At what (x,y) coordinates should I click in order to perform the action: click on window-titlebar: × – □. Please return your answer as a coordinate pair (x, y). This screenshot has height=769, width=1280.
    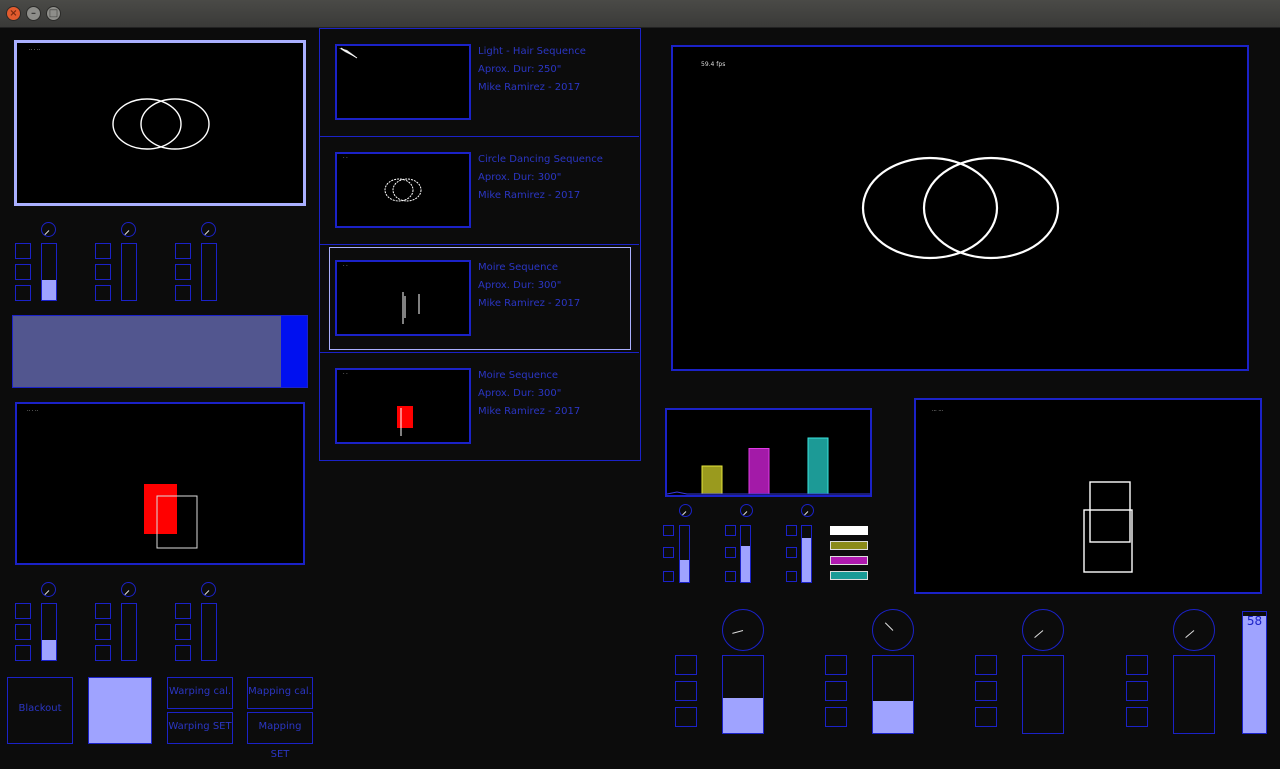
    Looking at the image, I should click on (640, 14).